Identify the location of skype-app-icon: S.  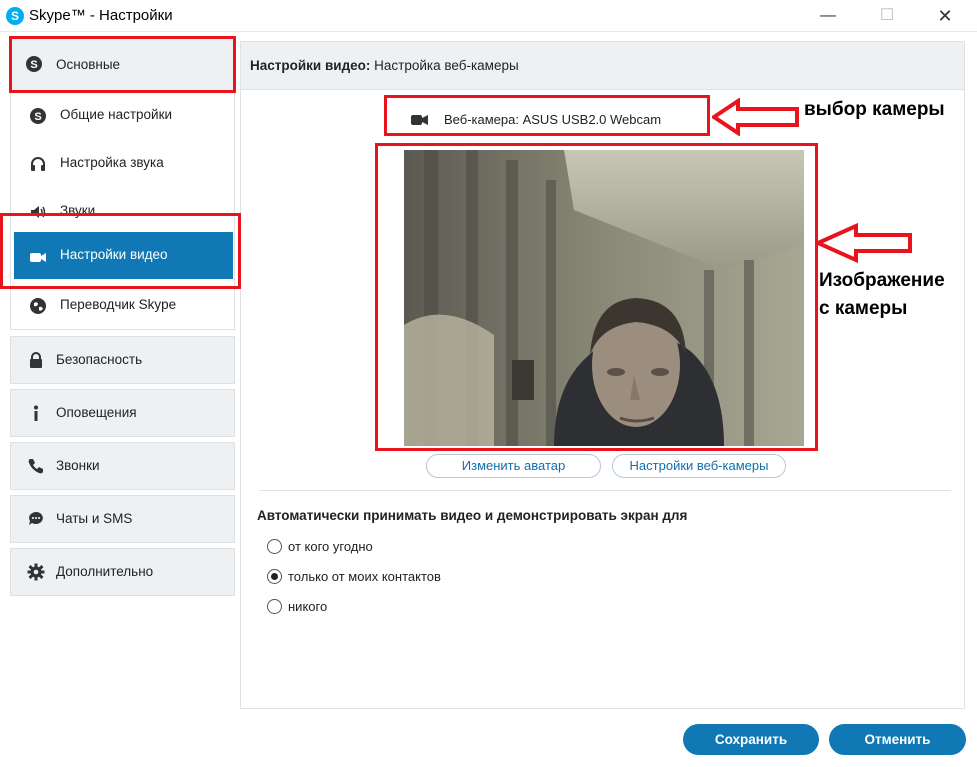
(15, 16).